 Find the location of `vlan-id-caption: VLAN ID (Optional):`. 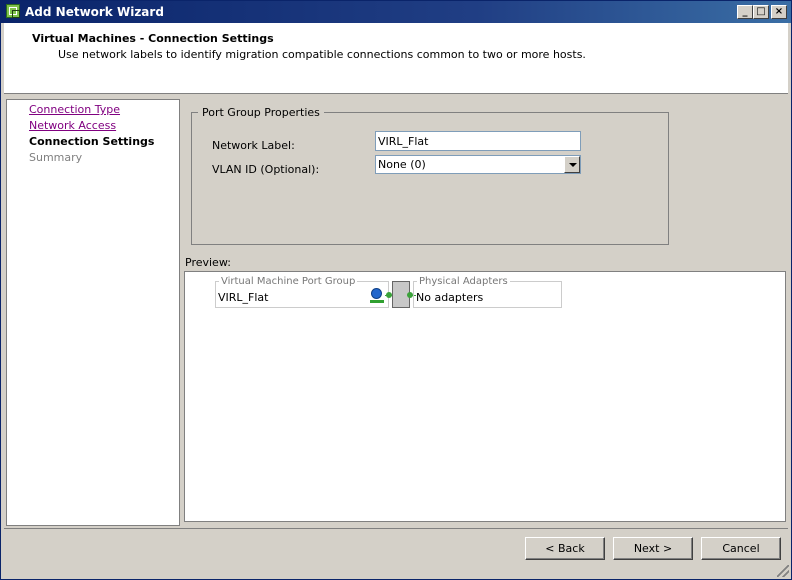

vlan-id-caption: VLAN ID (Optional): is located at coordinates (266, 169).